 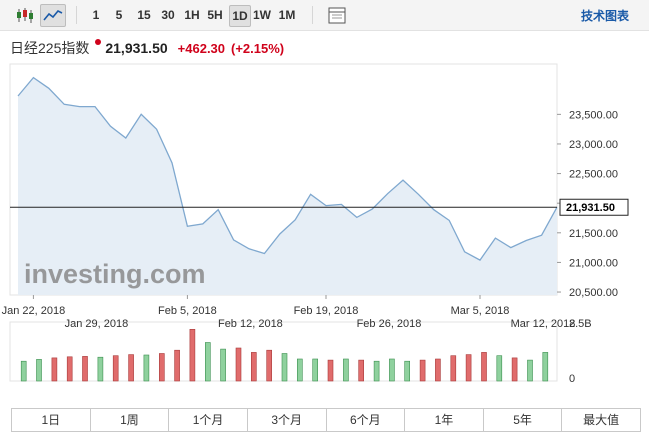 What do you see at coordinates (34, 311) in the screenshot?
I see `x-tick-label: Jan 22, 2018` at bounding box center [34, 311].